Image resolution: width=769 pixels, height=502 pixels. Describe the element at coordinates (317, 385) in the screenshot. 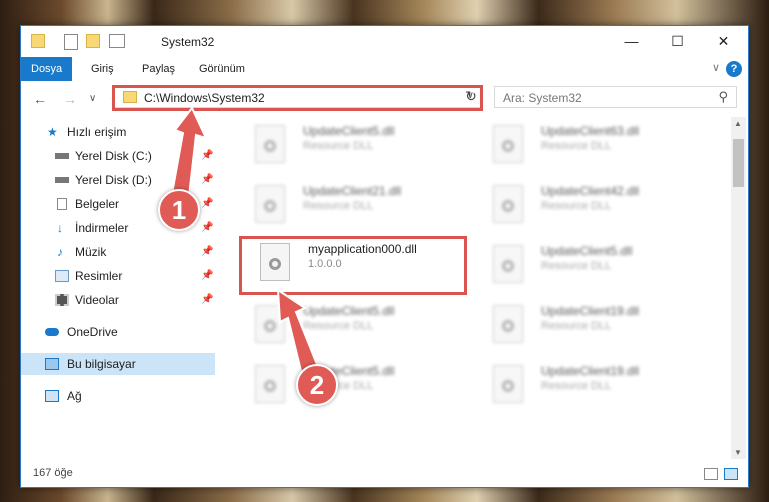

I see `callout-2: 2` at that location.